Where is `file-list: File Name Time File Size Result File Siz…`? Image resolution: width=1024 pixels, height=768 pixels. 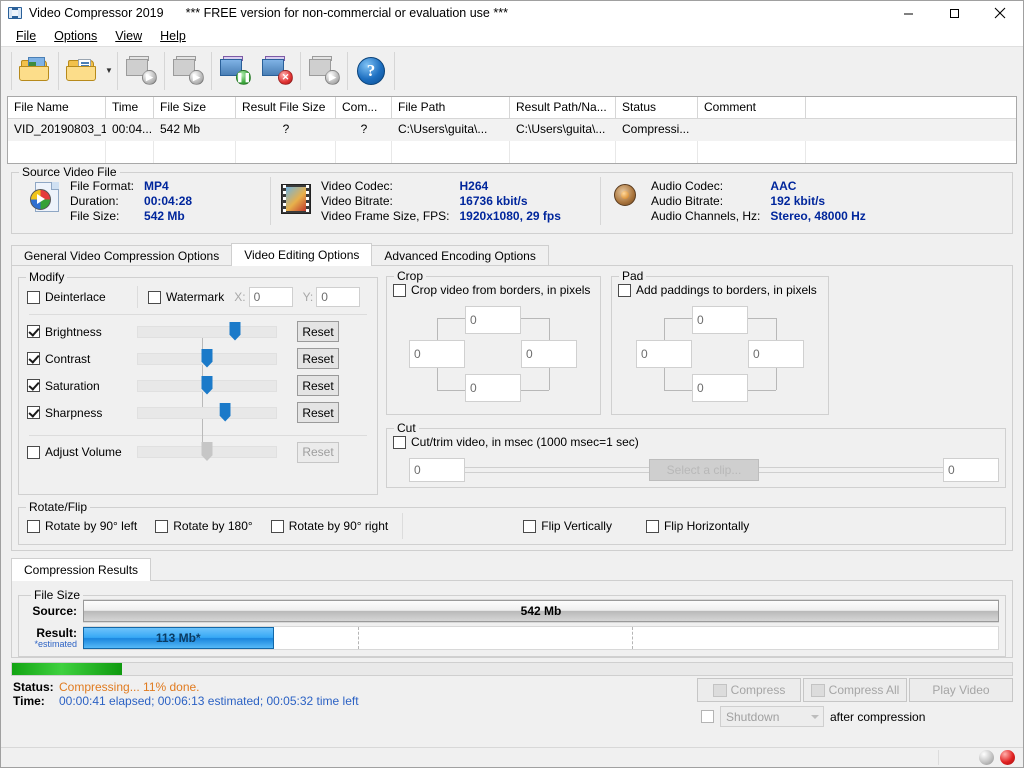
file-list: File Name Time File Size Result File Siz… is located at coordinates (512, 130).